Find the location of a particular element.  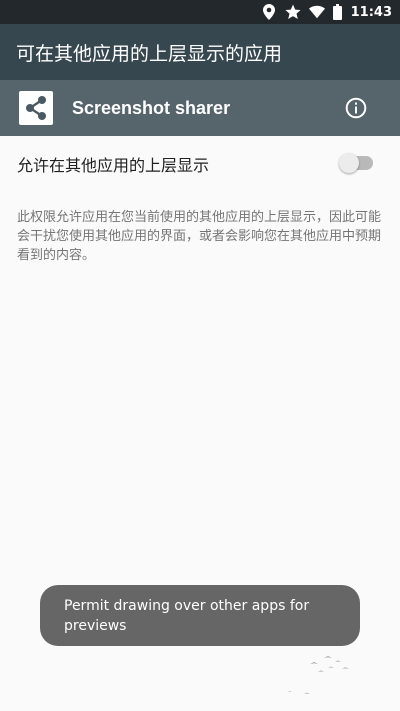

battery-icon is located at coordinates (338, 12).